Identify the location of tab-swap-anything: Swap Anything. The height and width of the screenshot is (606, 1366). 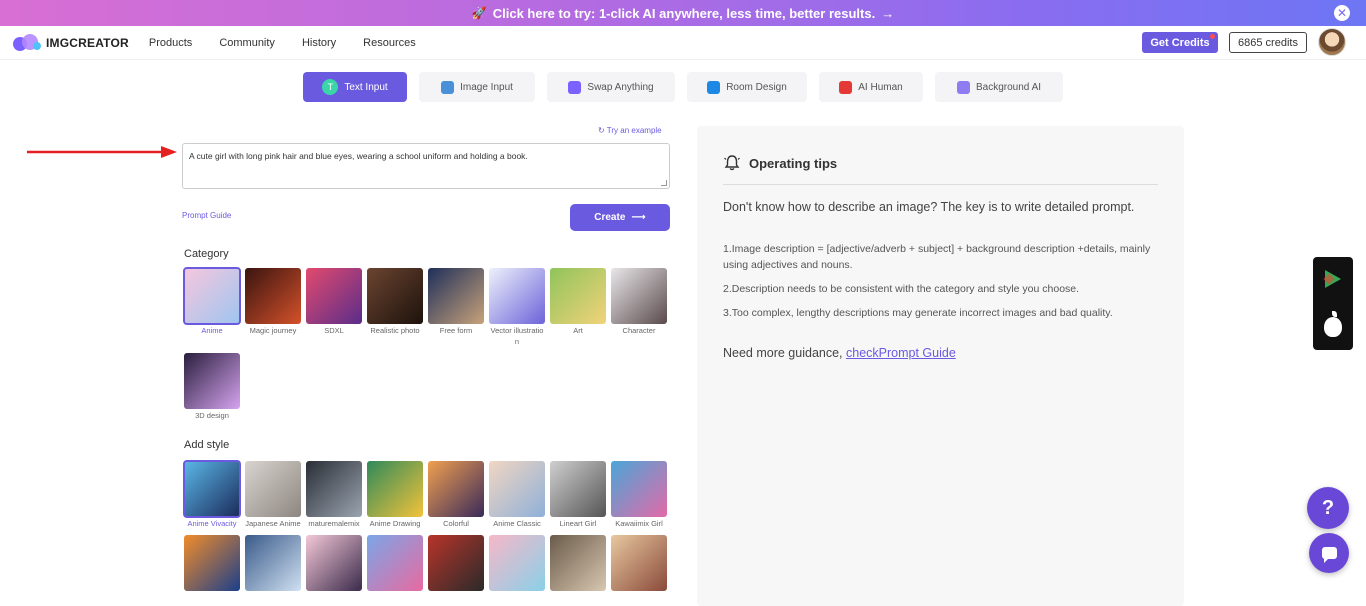
(611, 87).